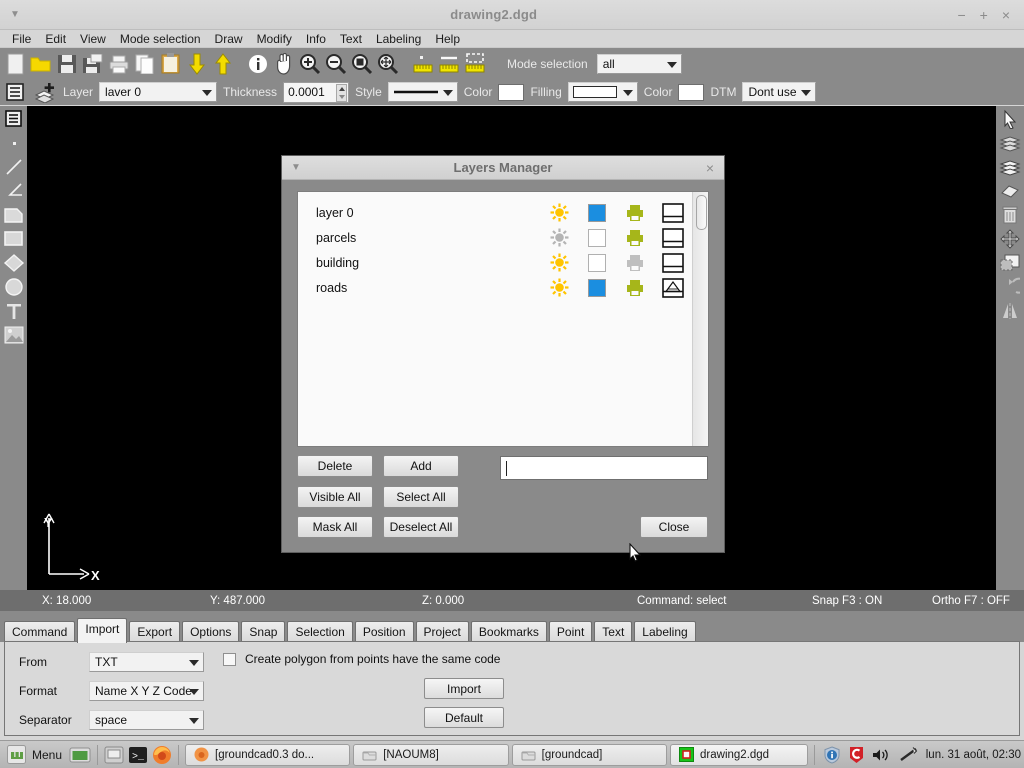 This screenshot has height=768, width=1024. I want to click on close-button: ×, so click(1006, 15).